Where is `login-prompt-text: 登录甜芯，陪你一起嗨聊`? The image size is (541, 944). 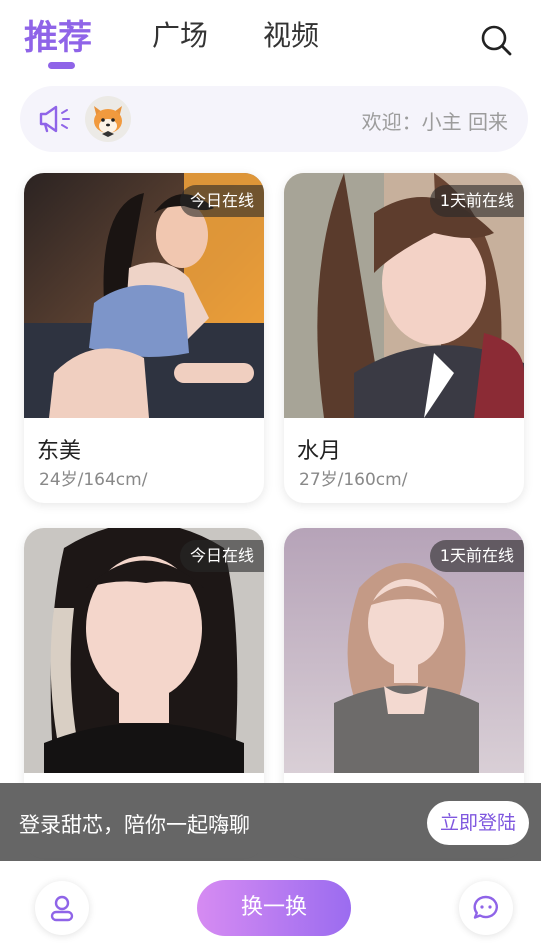 login-prompt-text: 登录甜芯，陪你一起嗨聊 is located at coordinates (134, 825).